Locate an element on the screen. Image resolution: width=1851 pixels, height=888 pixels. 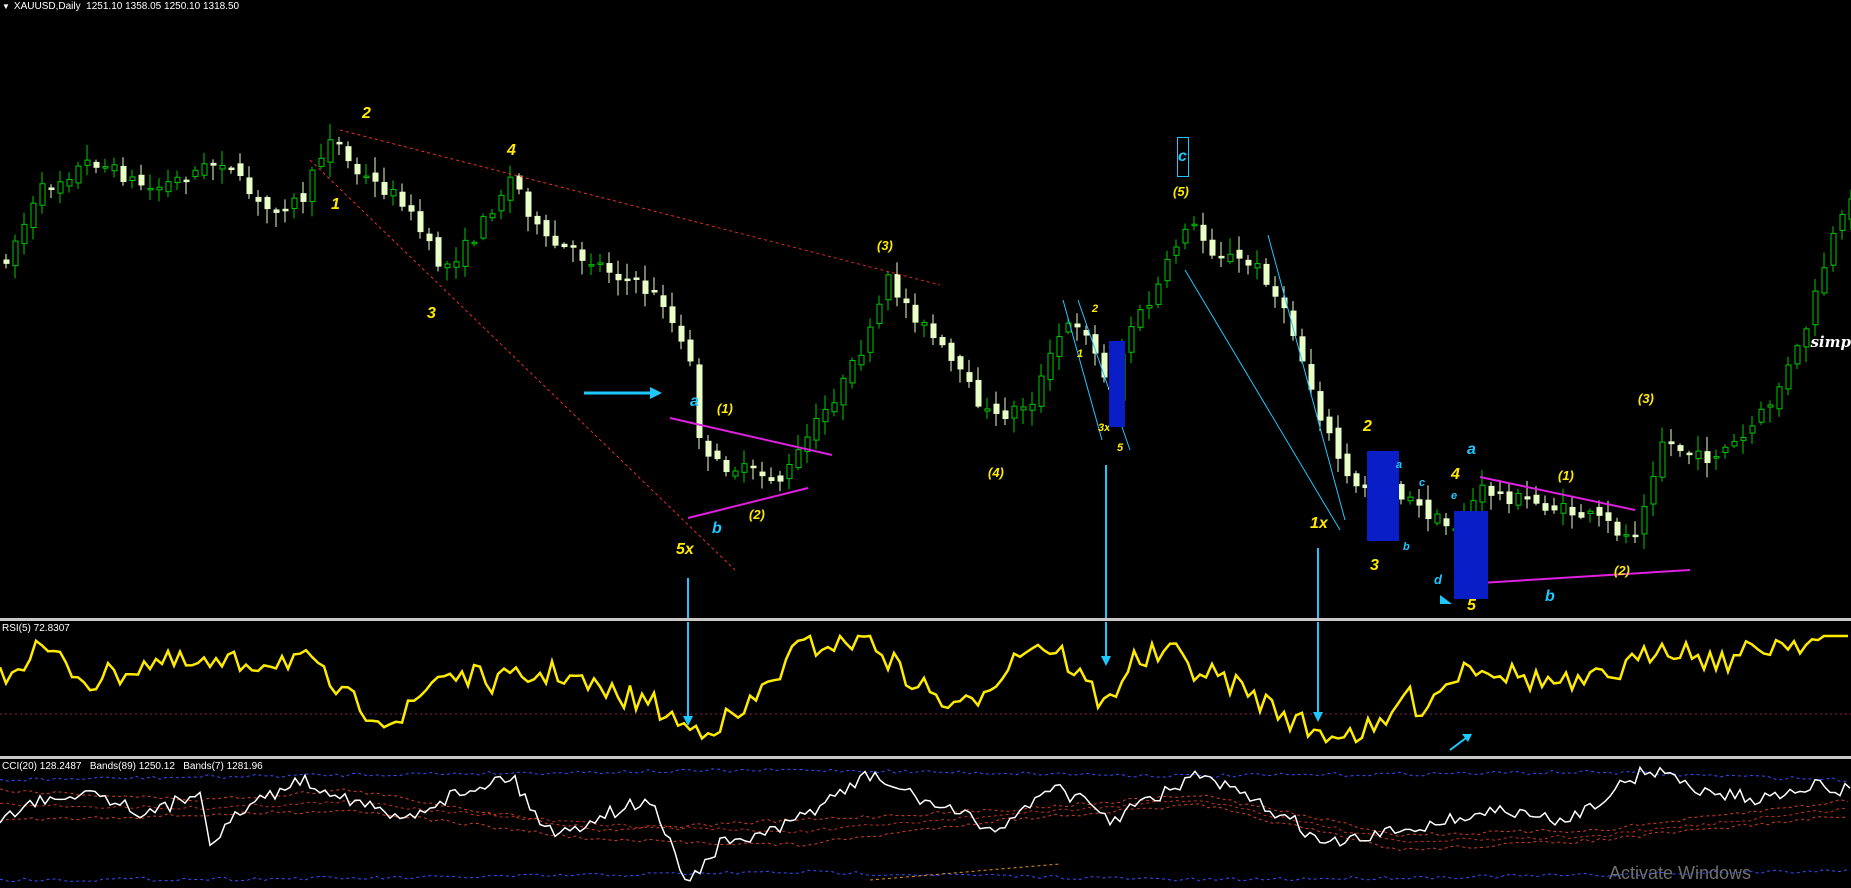
cut-off-text-label: simp is located at coordinates (1830, 342).